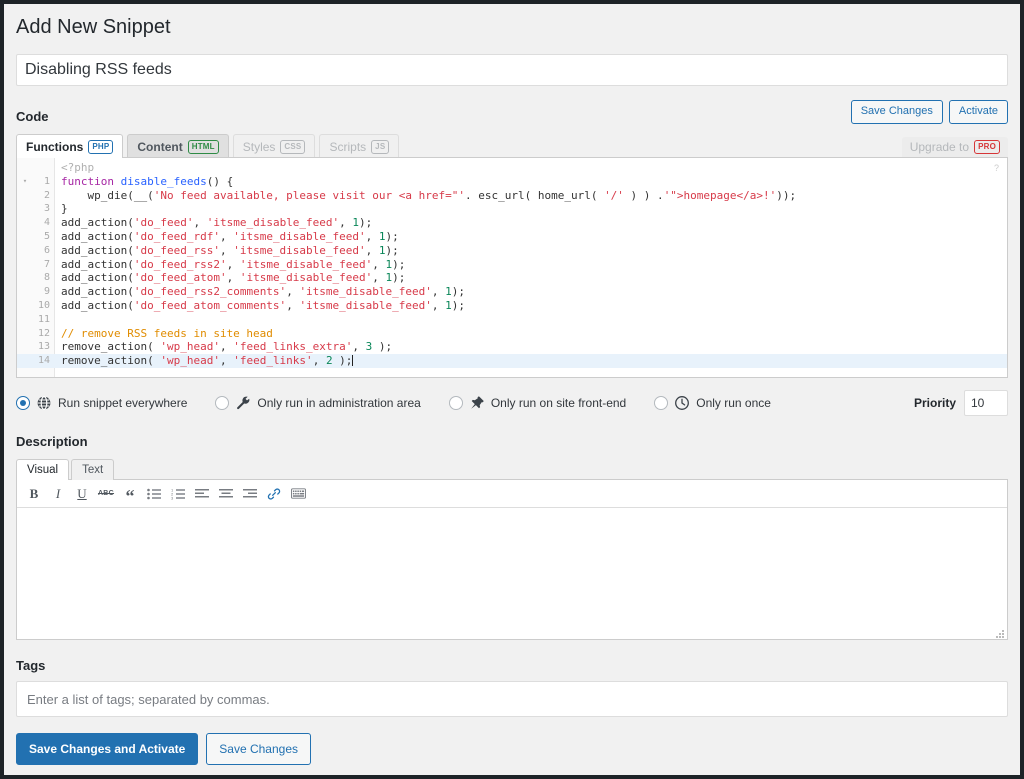 The image size is (1024, 779). I want to click on line-number: 13, so click(43, 347).